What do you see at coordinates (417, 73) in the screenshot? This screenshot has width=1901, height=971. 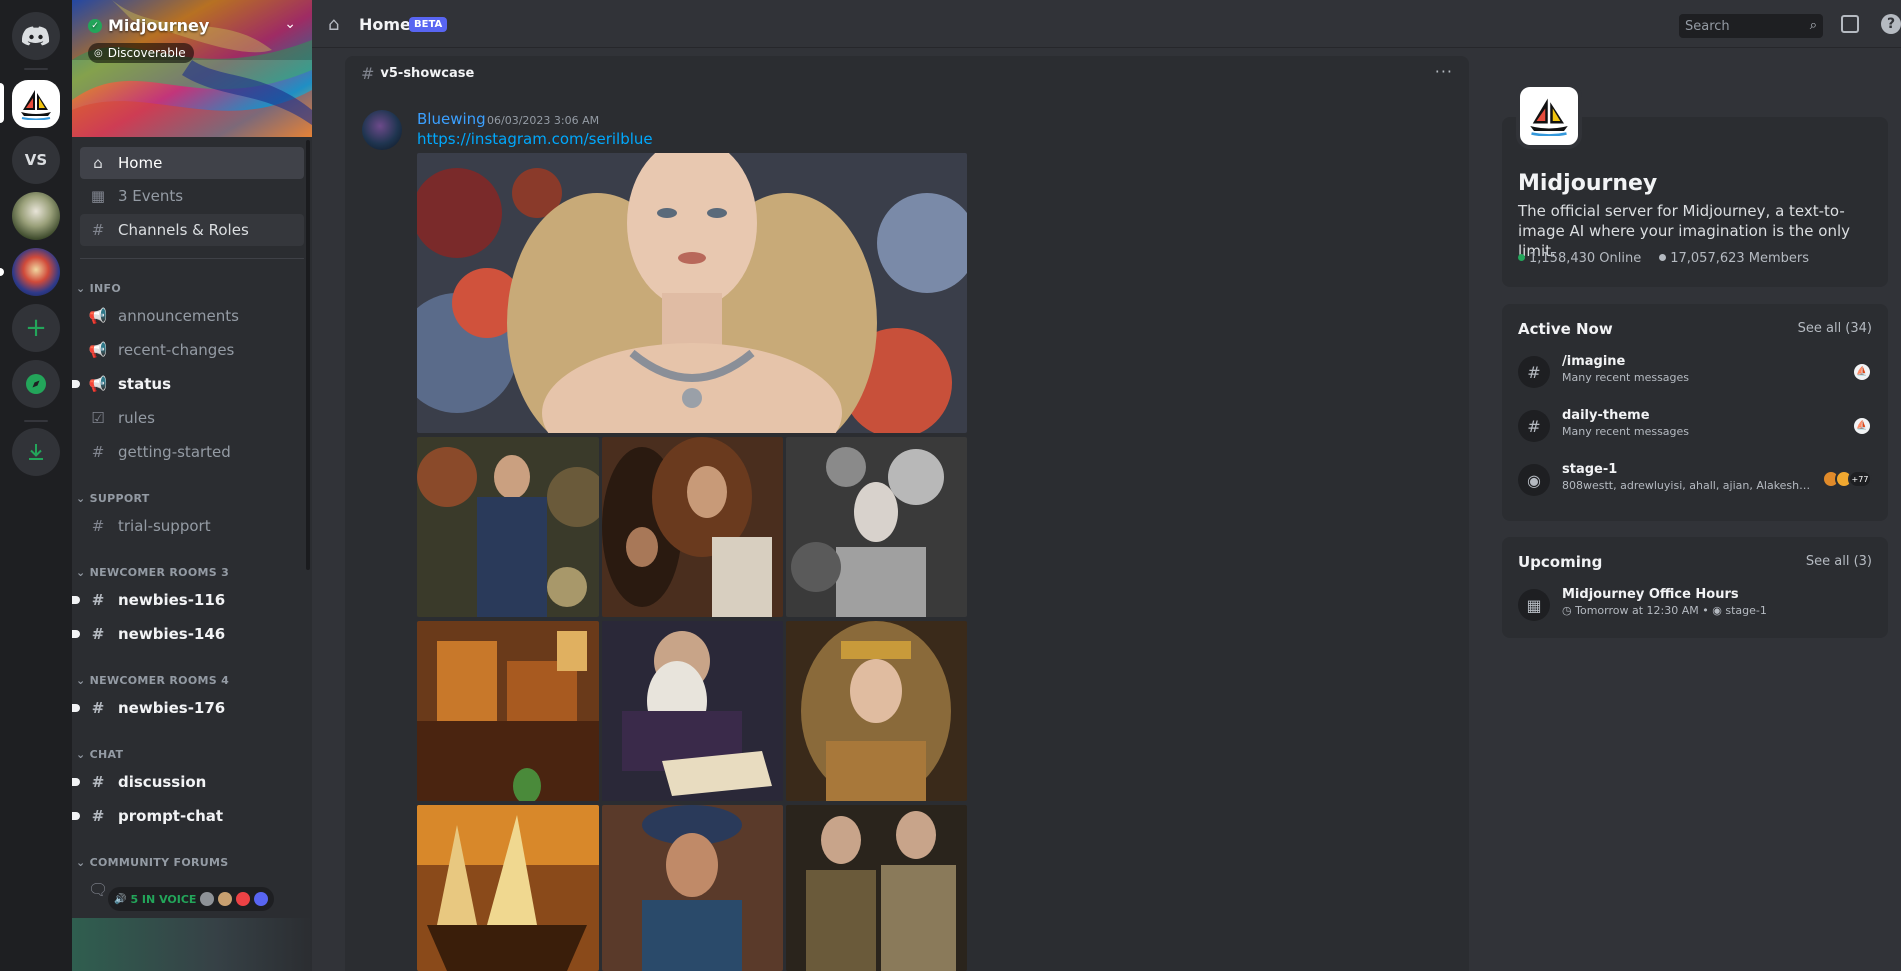 I see `feed-channel-header: # v5-showcase` at bounding box center [417, 73].